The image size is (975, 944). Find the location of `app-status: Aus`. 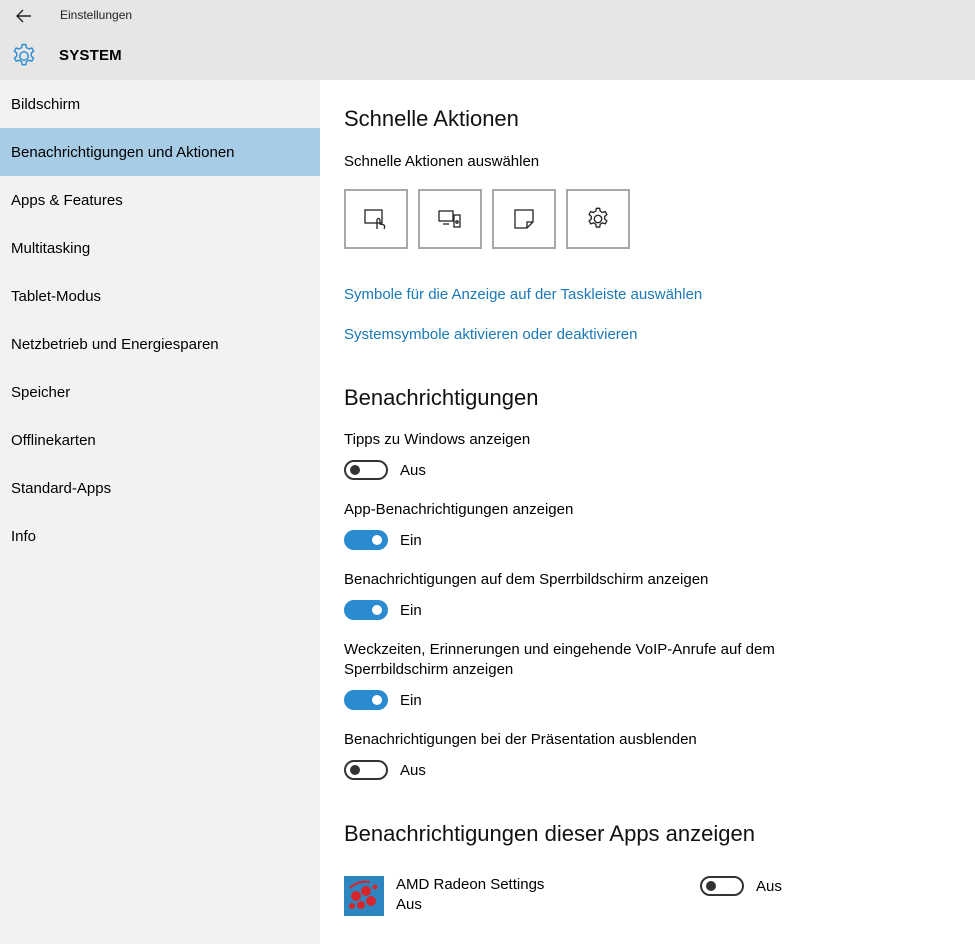

app-status: Aus is located at coordinates (409, 904).